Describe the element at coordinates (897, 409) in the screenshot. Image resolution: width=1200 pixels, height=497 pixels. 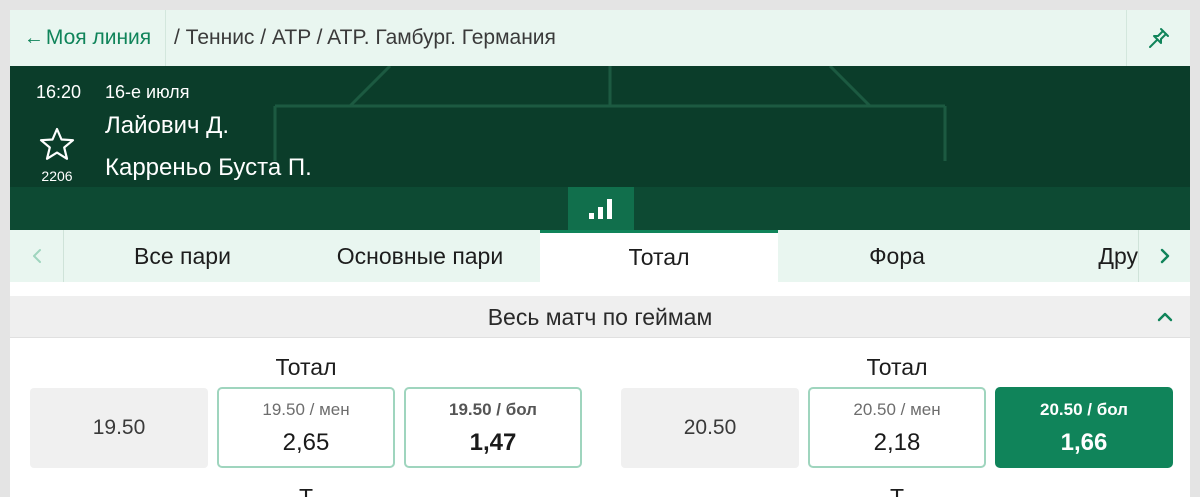
I see `odds-label: 20.50 / мен` at that location.